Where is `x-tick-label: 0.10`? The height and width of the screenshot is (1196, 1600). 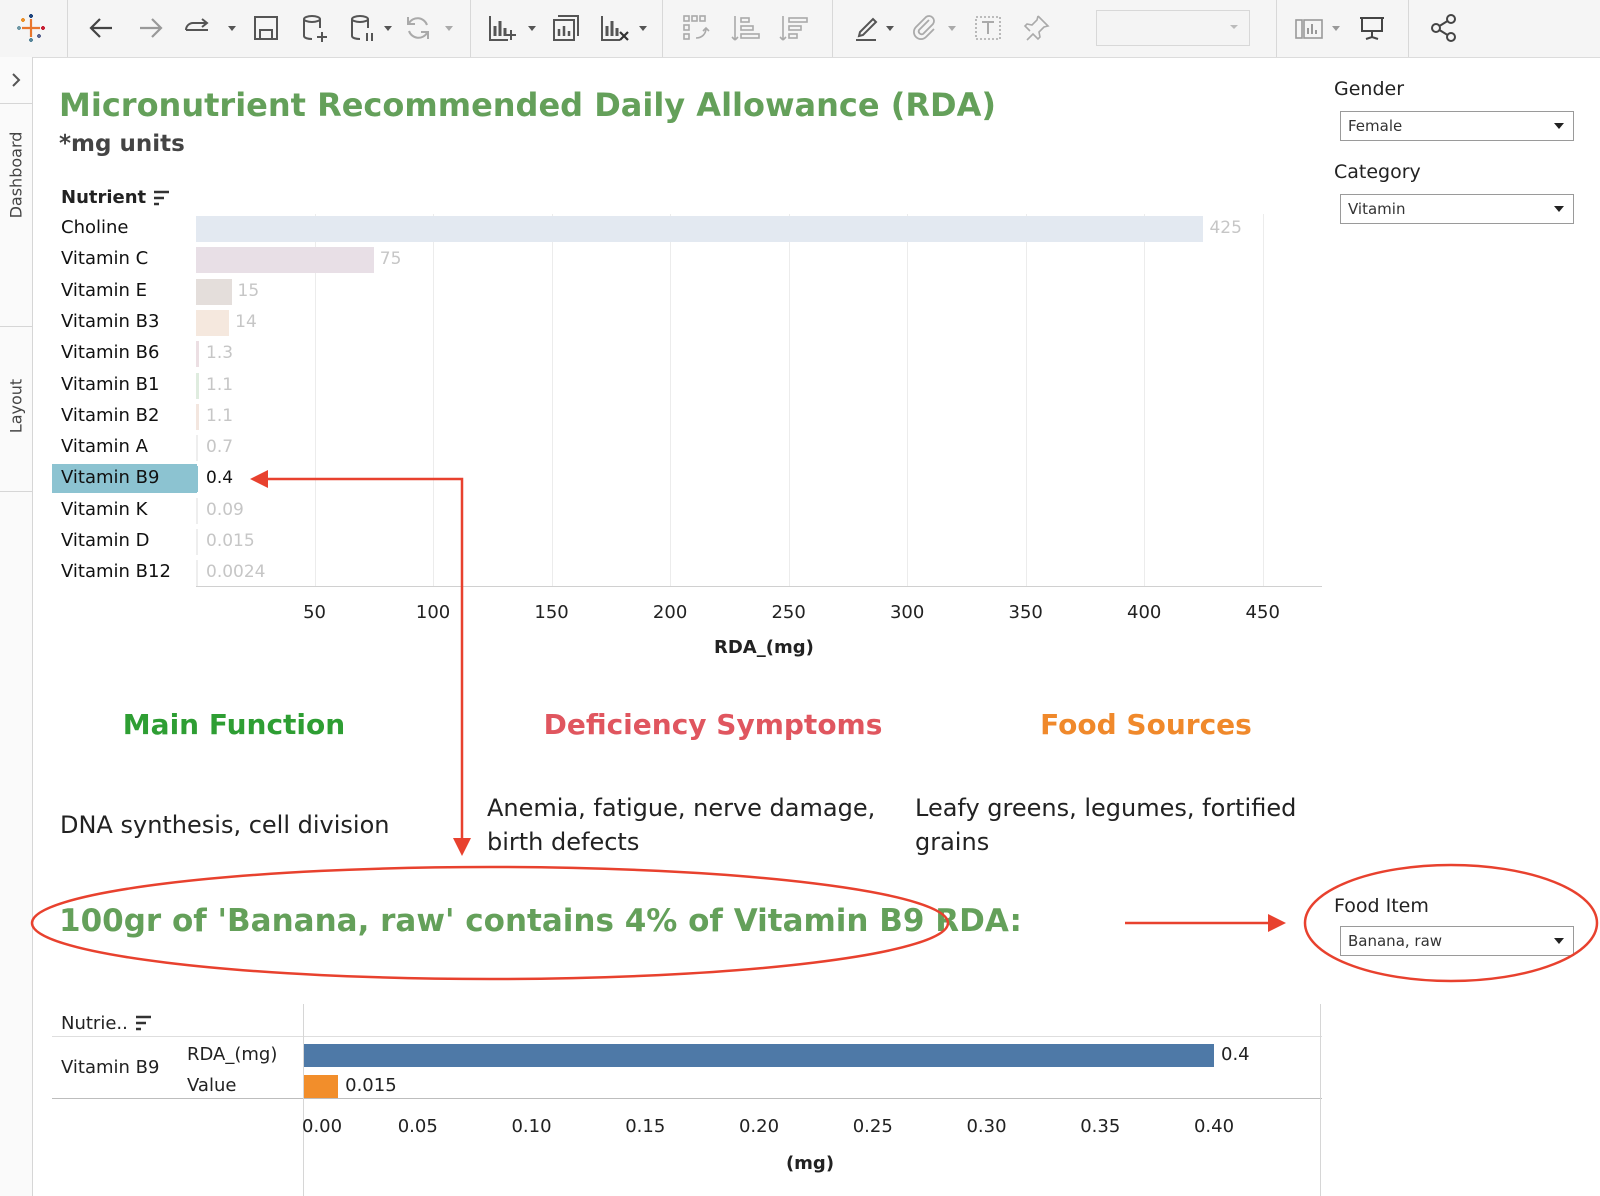 x-tick-label: 0.10 is located at coordinates (531, 1126).